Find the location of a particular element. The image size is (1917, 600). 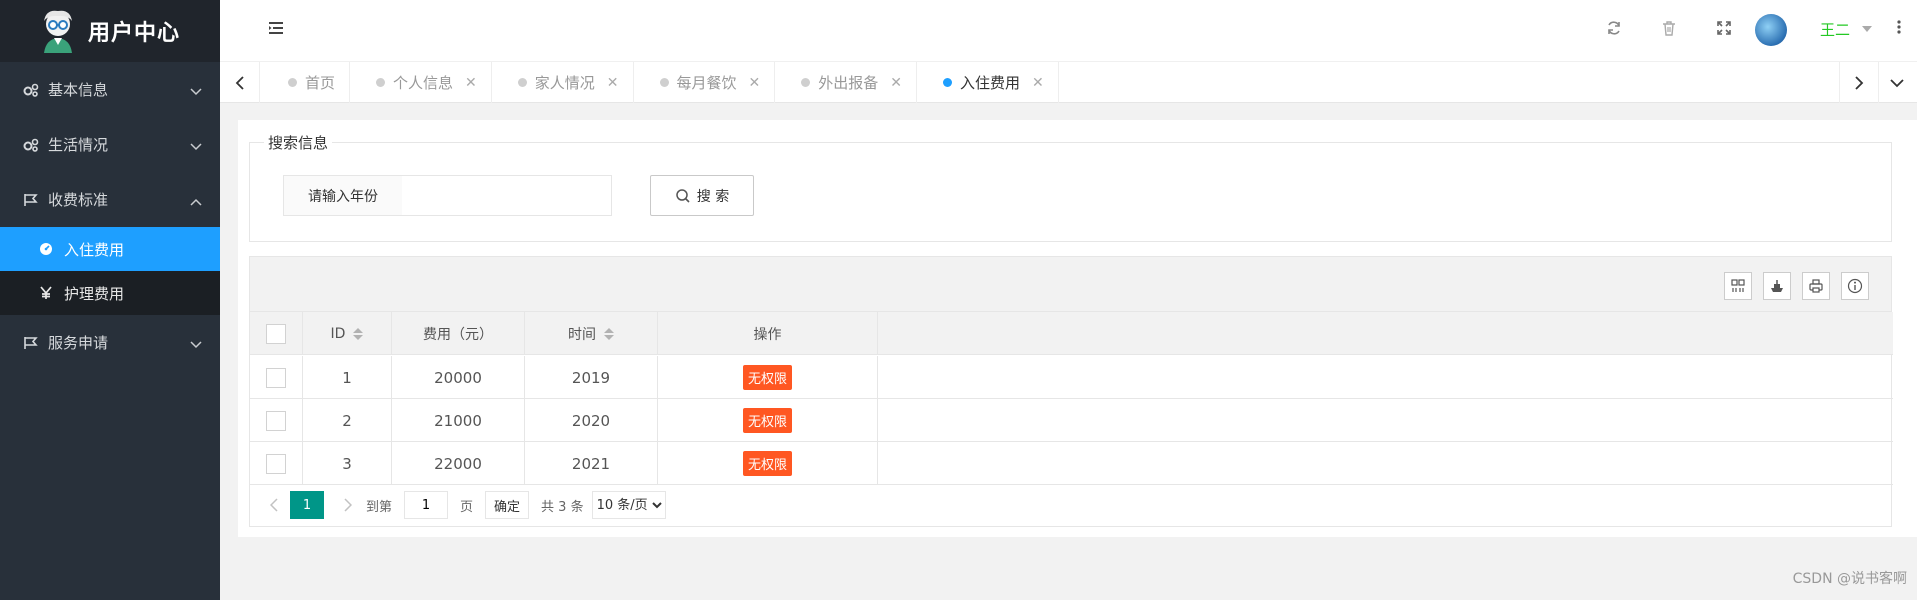

tab-monthly-meals: 每月餐饮 ✕ is located at coordinates (705, 82).